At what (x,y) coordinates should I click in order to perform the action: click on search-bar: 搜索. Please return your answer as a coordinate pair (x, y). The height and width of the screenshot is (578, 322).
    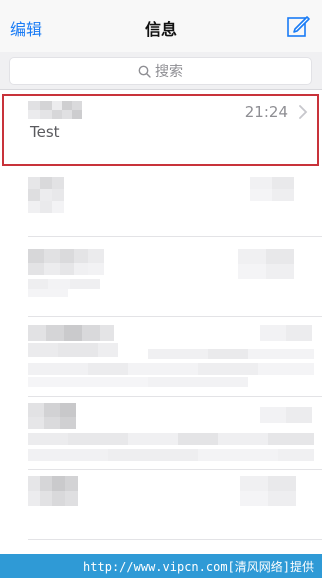
    Looking at the image, I should click on (161, 71).